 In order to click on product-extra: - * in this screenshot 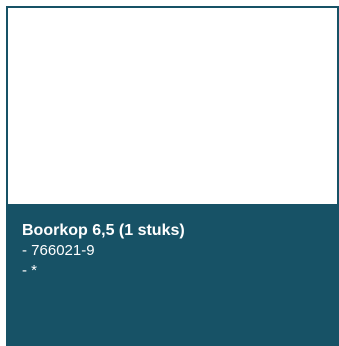, I will do `click(29, 270)`.